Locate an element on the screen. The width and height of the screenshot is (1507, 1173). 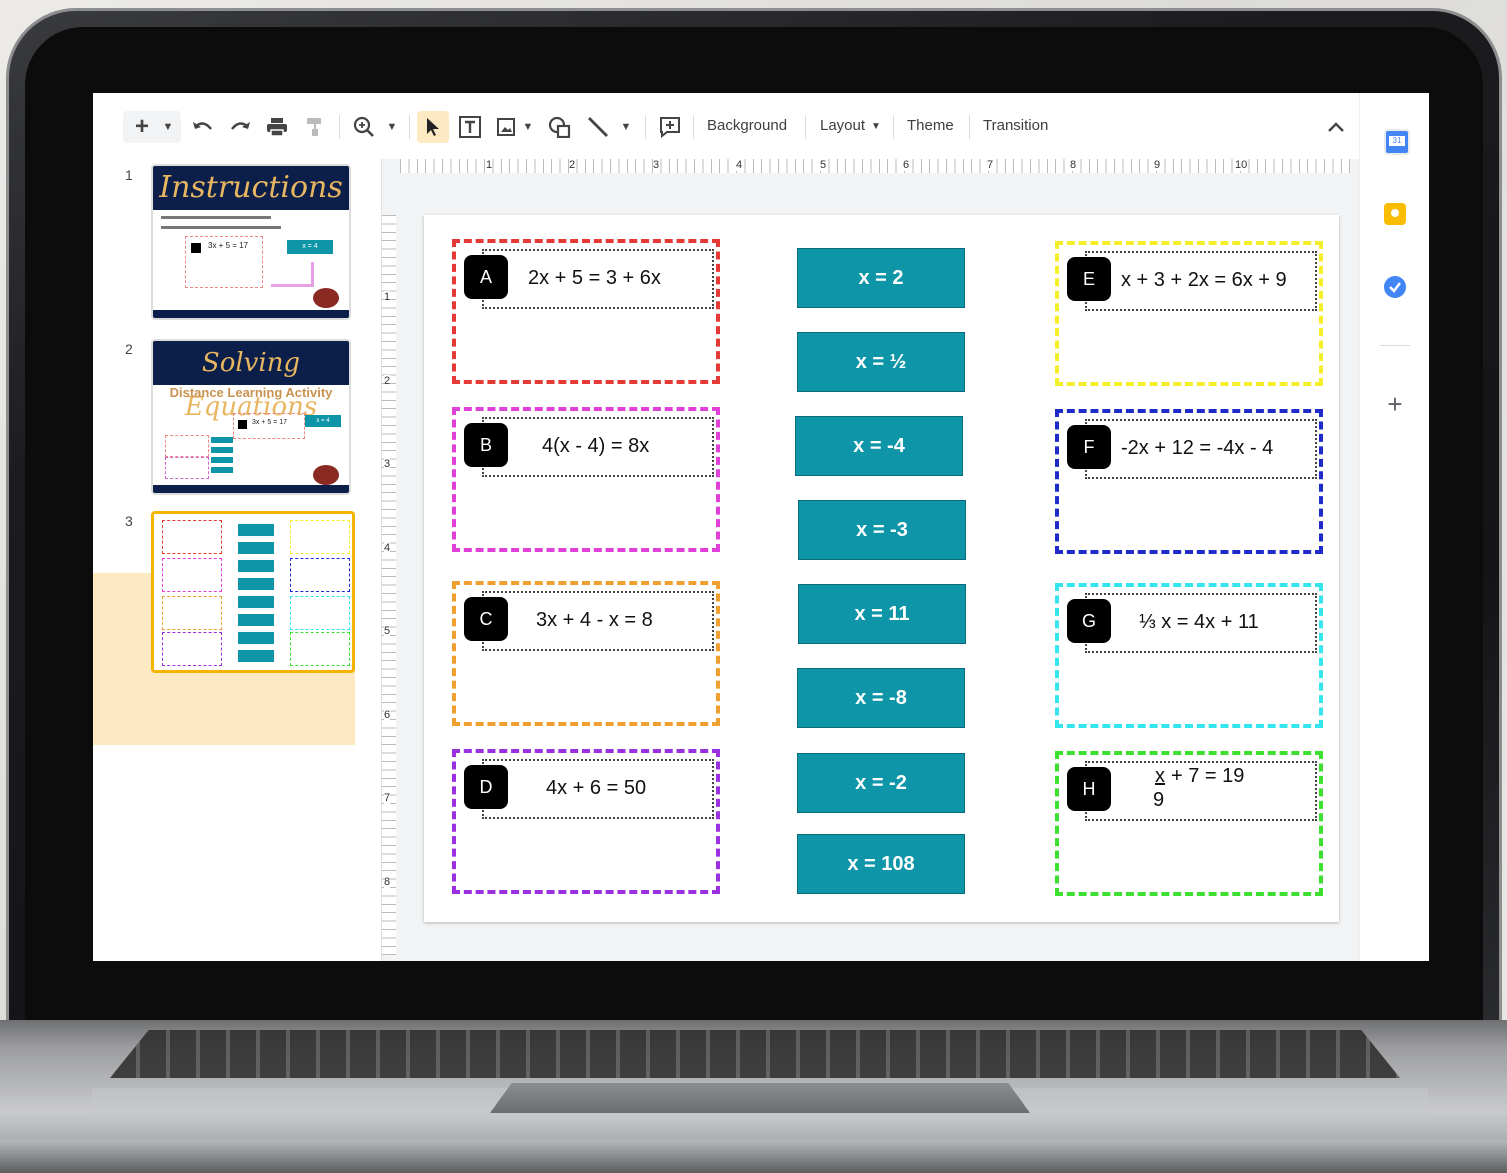
answer-tile: x = -8 is located at coordinates (881, 698).